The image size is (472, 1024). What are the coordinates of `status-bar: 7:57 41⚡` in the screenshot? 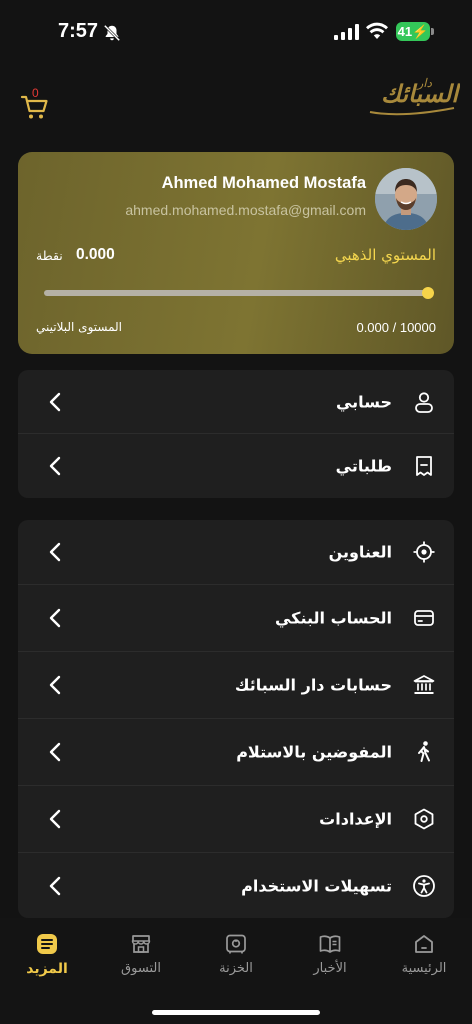 It's located at (236, 31).